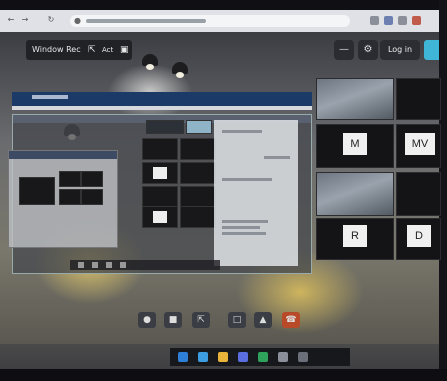 This screenshot has width=447, height=381. I want to click on folder-icon, so click(223, 357).